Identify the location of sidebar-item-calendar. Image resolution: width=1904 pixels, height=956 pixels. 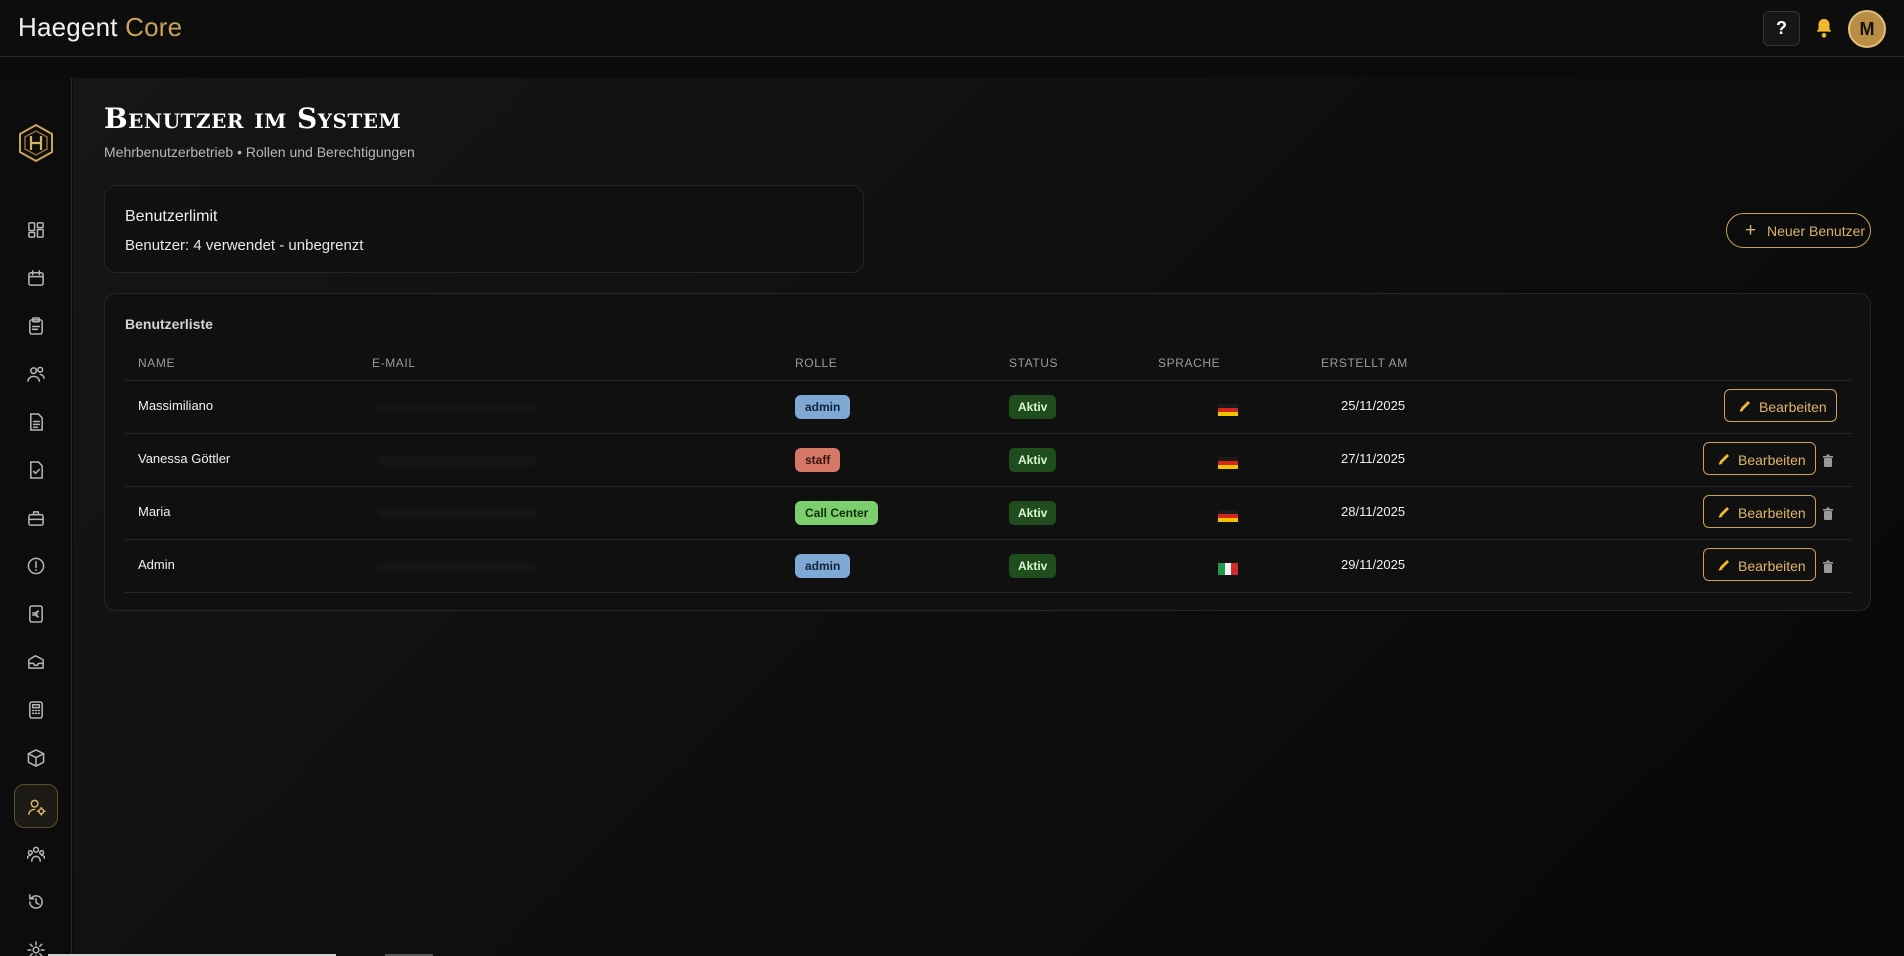
(36, 278).